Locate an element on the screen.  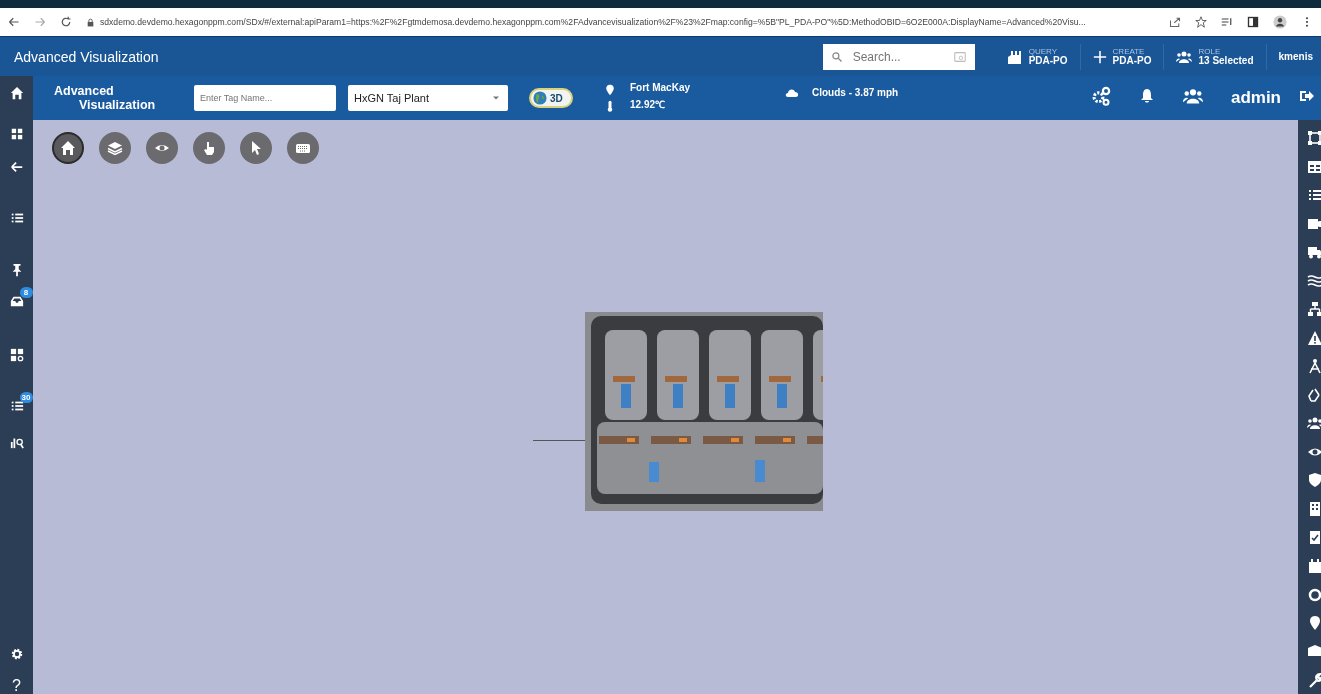
truck-icon is located at coordinates (1314, 252).